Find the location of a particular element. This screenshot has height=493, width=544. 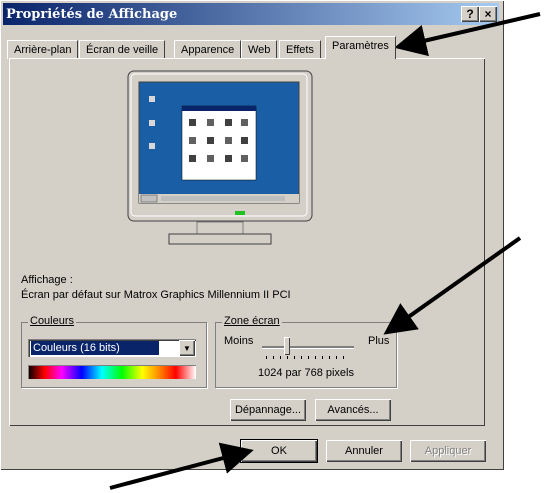

resolution-slider is located at coordinates (308, 348).